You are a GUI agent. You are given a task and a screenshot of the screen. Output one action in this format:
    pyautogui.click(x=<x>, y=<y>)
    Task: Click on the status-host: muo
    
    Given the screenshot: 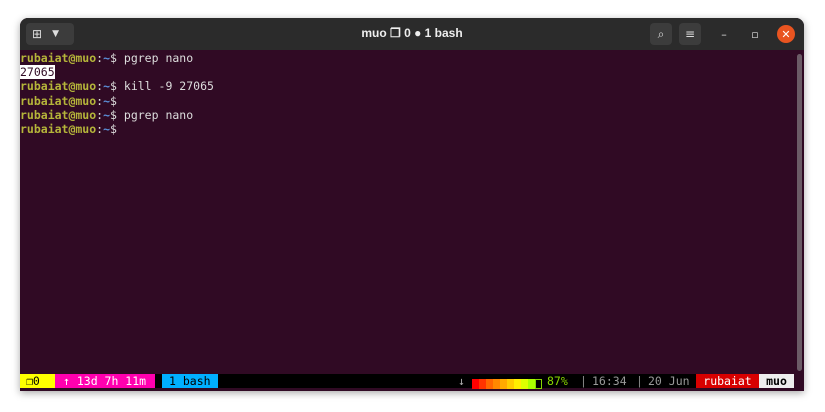 What is the action you would take?
    pyautogui.click(x=776, y=381)
    